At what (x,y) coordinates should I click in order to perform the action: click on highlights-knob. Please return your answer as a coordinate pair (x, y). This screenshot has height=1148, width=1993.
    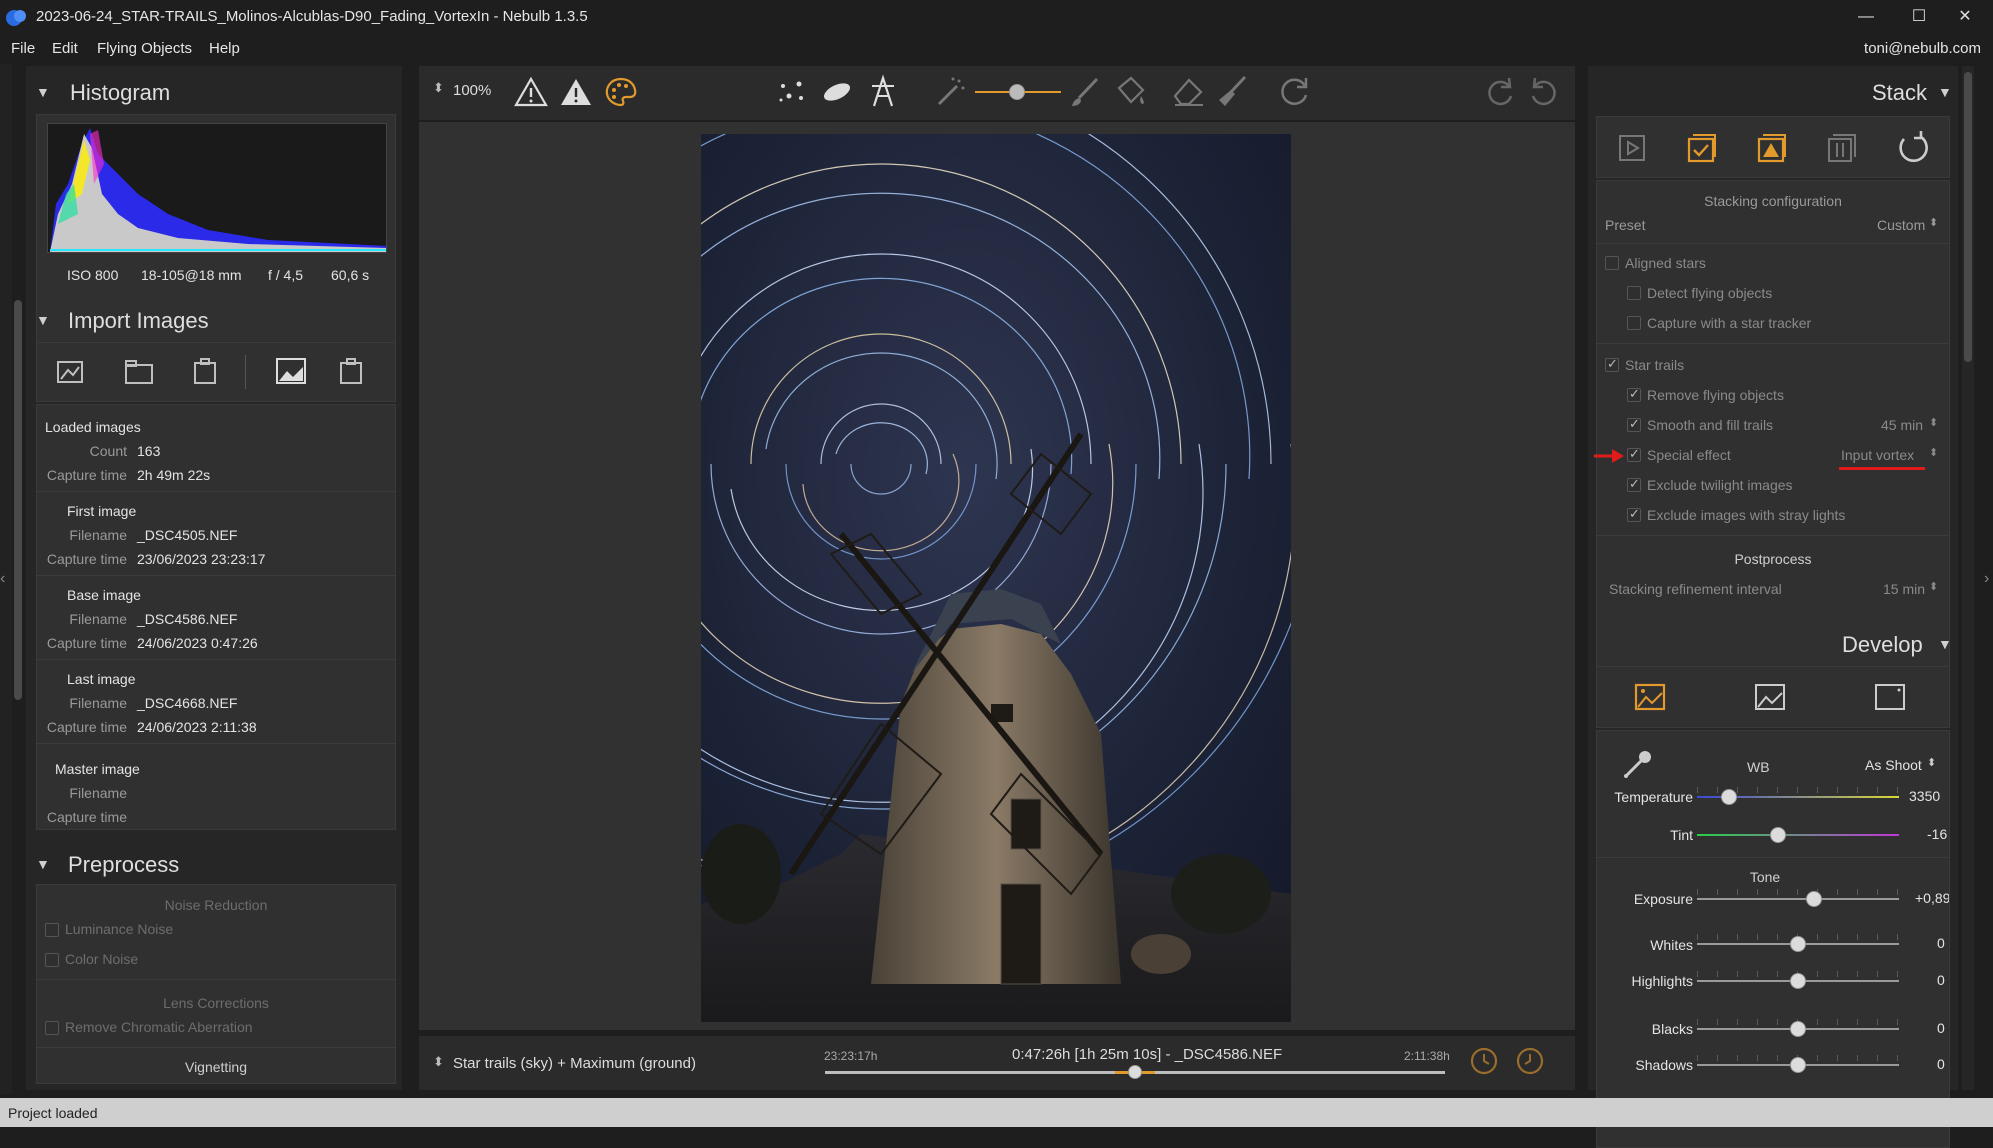
    Looking at the image, I should click on (1798, 981).